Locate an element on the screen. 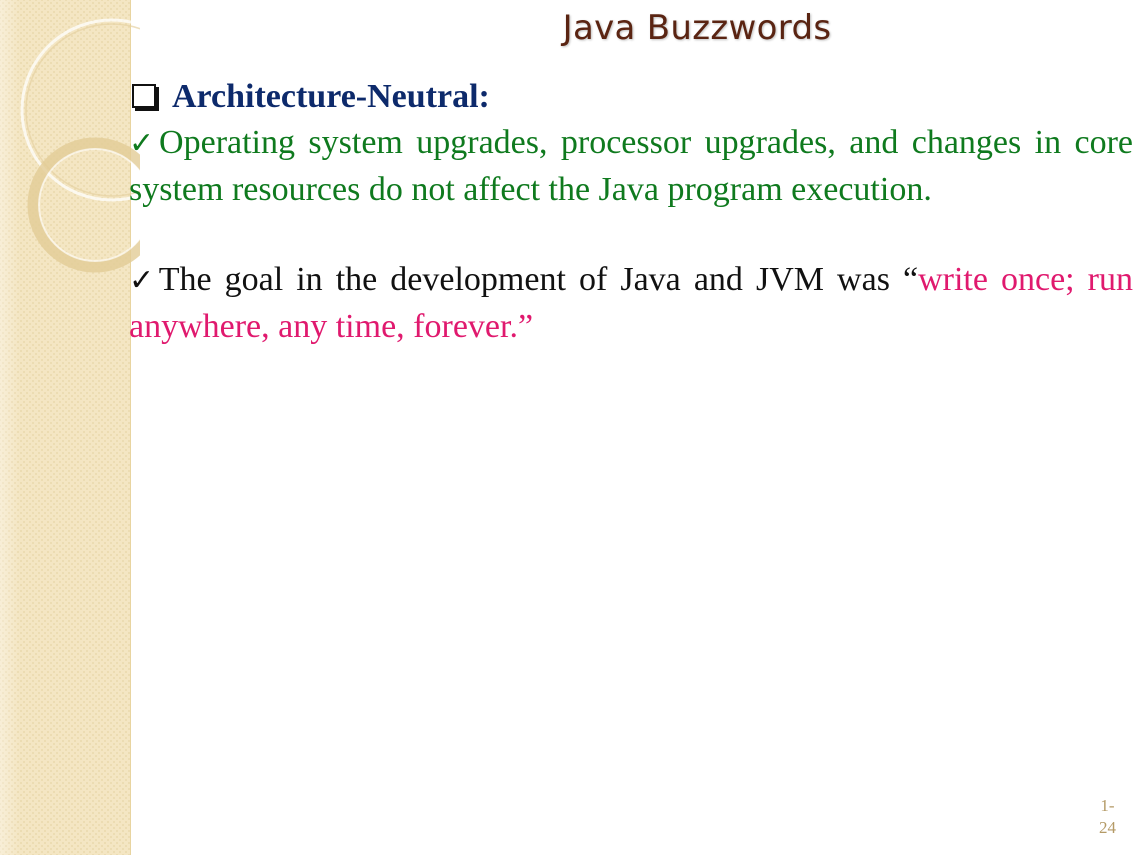 The height and width of the screenshot is (855, 1144). slide-title: Java Buzzwords is located at coordinates (697, 28).